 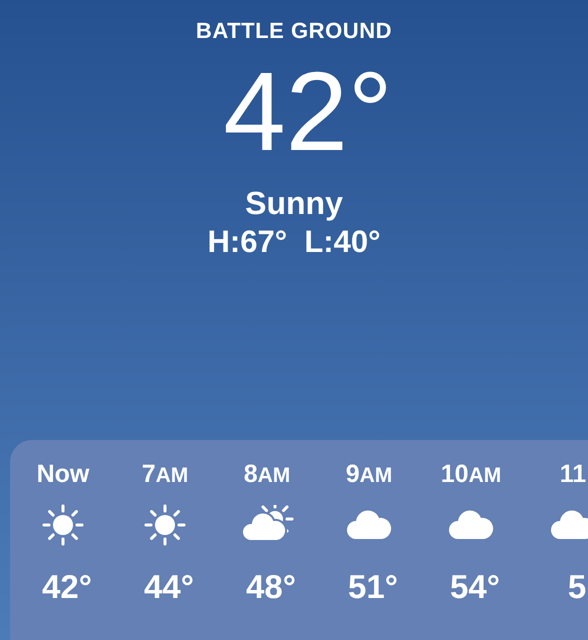 What do you see at coordinates (294, 242) in the screenshot?
I see `high-low-temperature: H:67° L:40°` at bounding box center [294, 242].